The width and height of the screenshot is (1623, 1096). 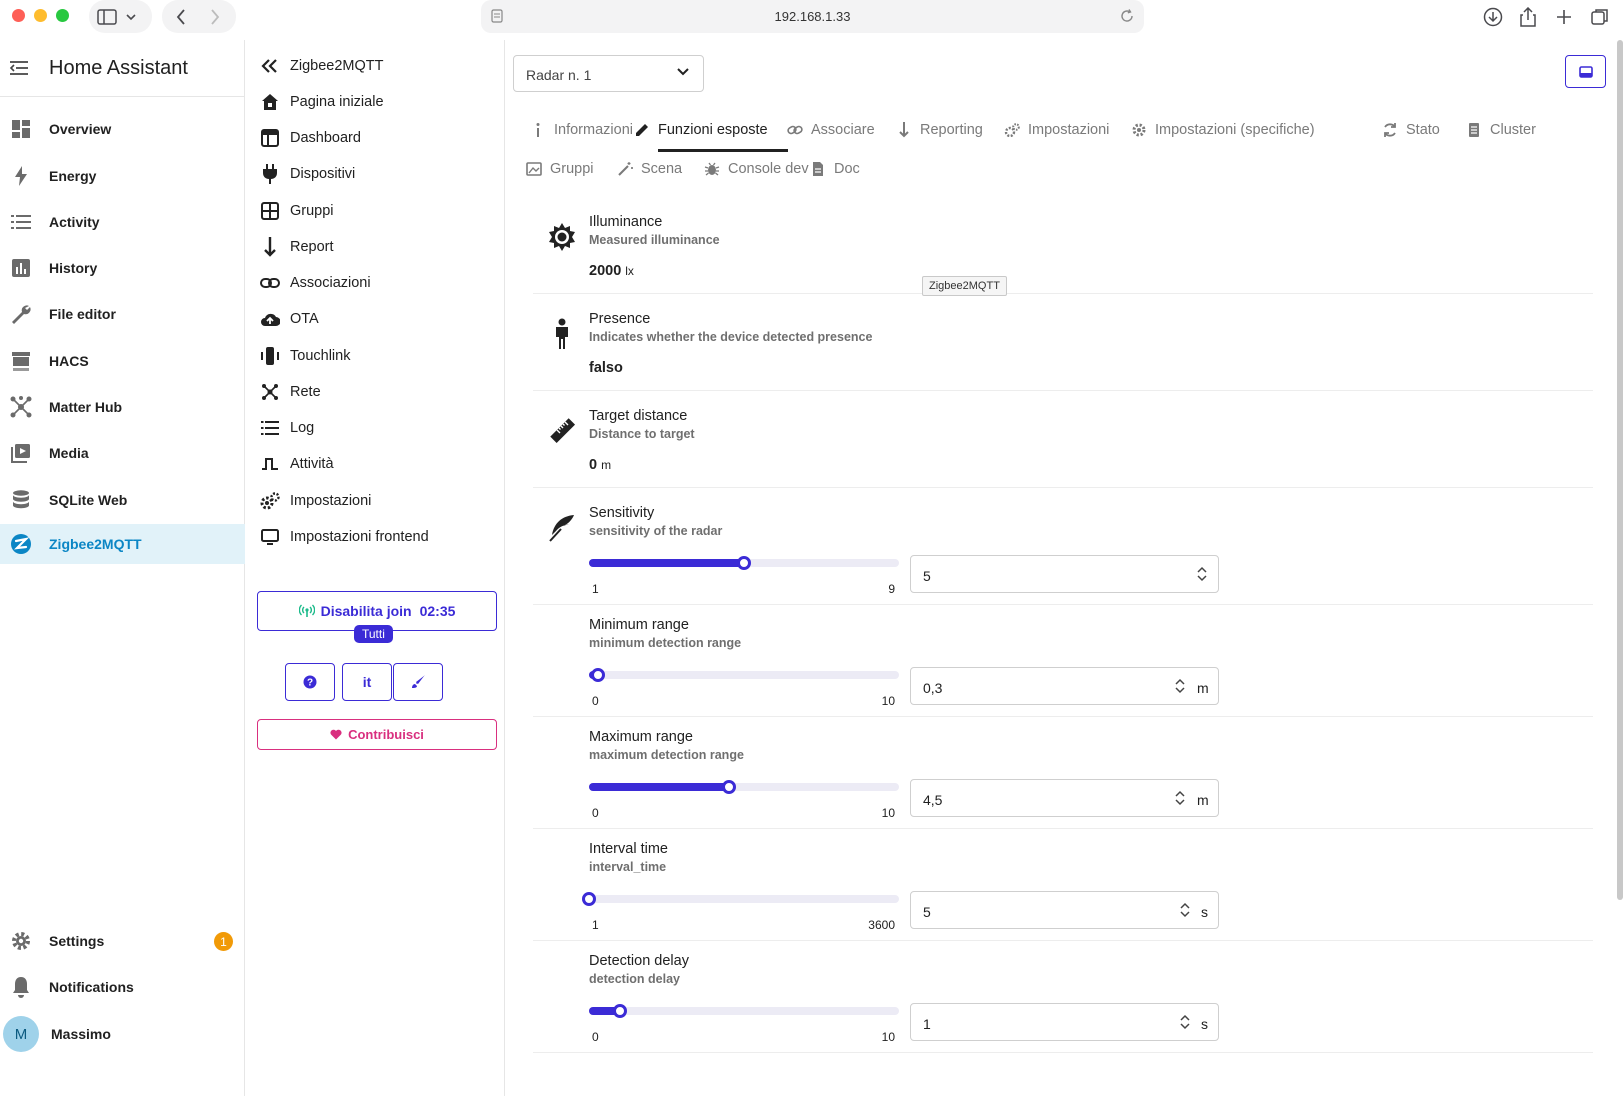 I want to click on page-scrollbar, so click(x=1620, y=470).